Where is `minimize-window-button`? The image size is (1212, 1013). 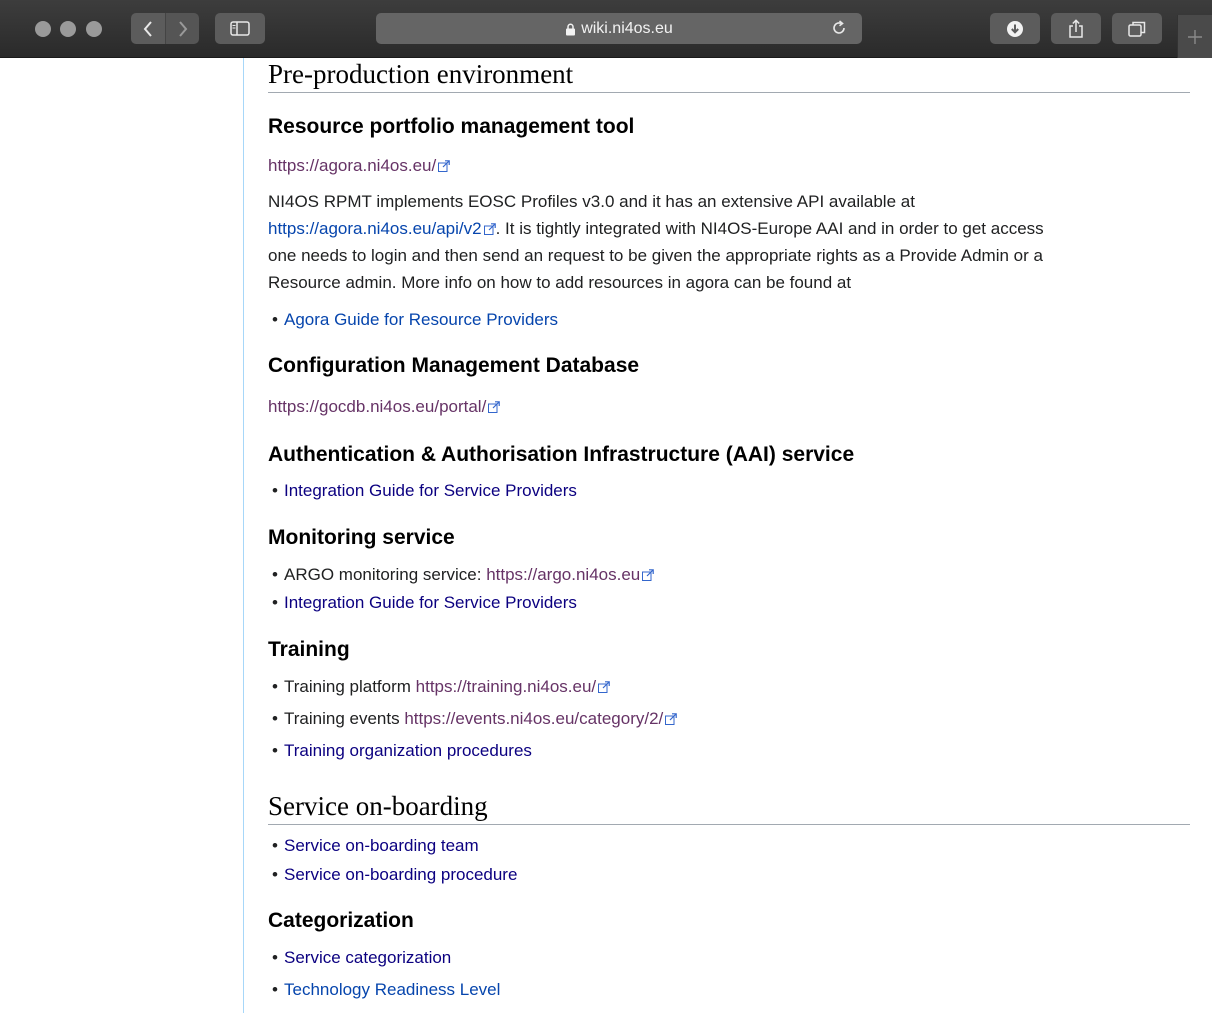
minimize-window-button is located at coordinates (68, 29).